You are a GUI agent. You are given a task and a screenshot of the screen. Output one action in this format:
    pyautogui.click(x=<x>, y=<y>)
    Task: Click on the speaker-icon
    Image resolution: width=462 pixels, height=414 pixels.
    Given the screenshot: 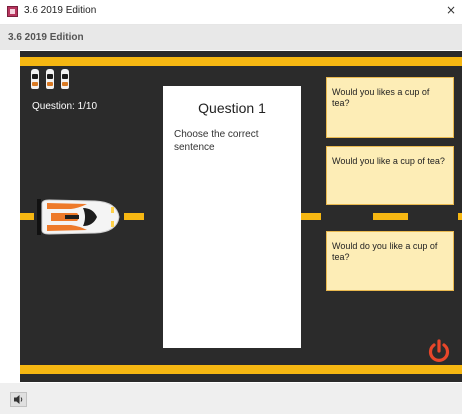 What is the action you would take?
    pyautogui.click(x=18, y=399)
    